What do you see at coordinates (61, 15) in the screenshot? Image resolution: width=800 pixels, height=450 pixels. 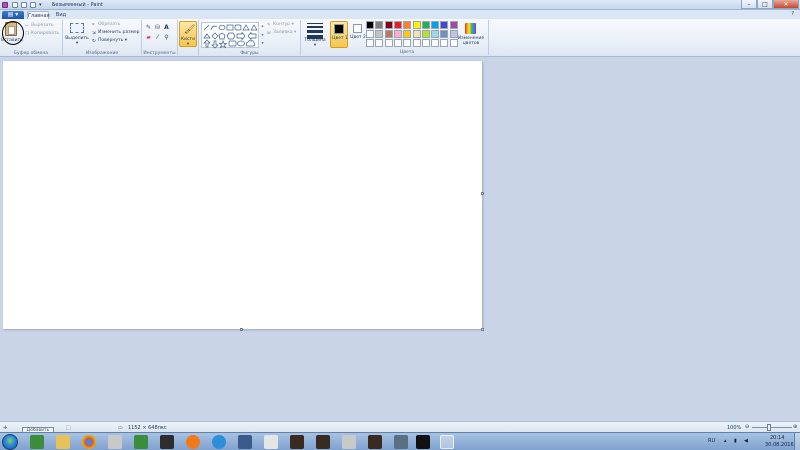 I see `tab-view: Вид` at bounding box center [61, 15].